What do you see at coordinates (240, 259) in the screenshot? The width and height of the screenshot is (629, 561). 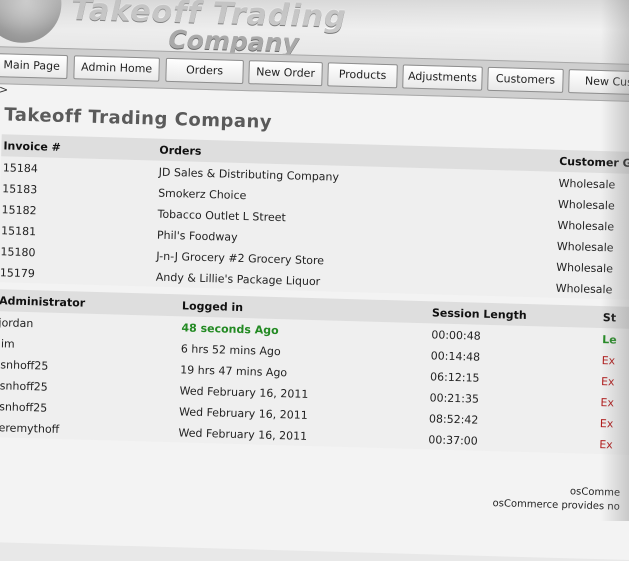 I see `customer-name: J-n-J Grocery #2 Grocery Store` at bounding box center [240, 259].